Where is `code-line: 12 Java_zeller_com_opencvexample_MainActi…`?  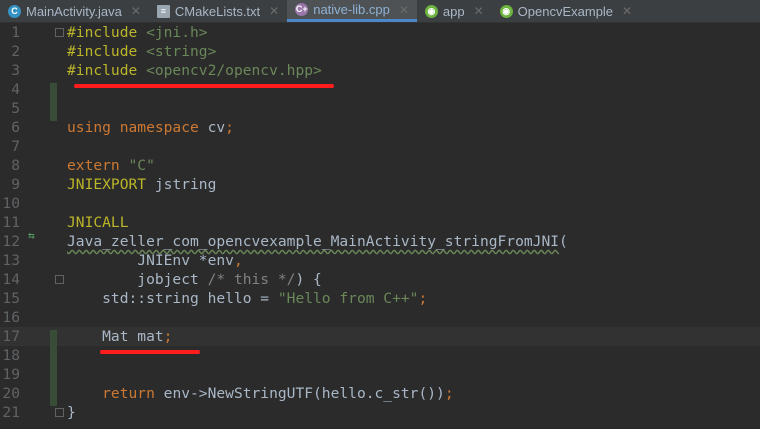 code-line: 12 Java_zeller_com_opencvexample_MainActi… is located at coordinates (380, 241).